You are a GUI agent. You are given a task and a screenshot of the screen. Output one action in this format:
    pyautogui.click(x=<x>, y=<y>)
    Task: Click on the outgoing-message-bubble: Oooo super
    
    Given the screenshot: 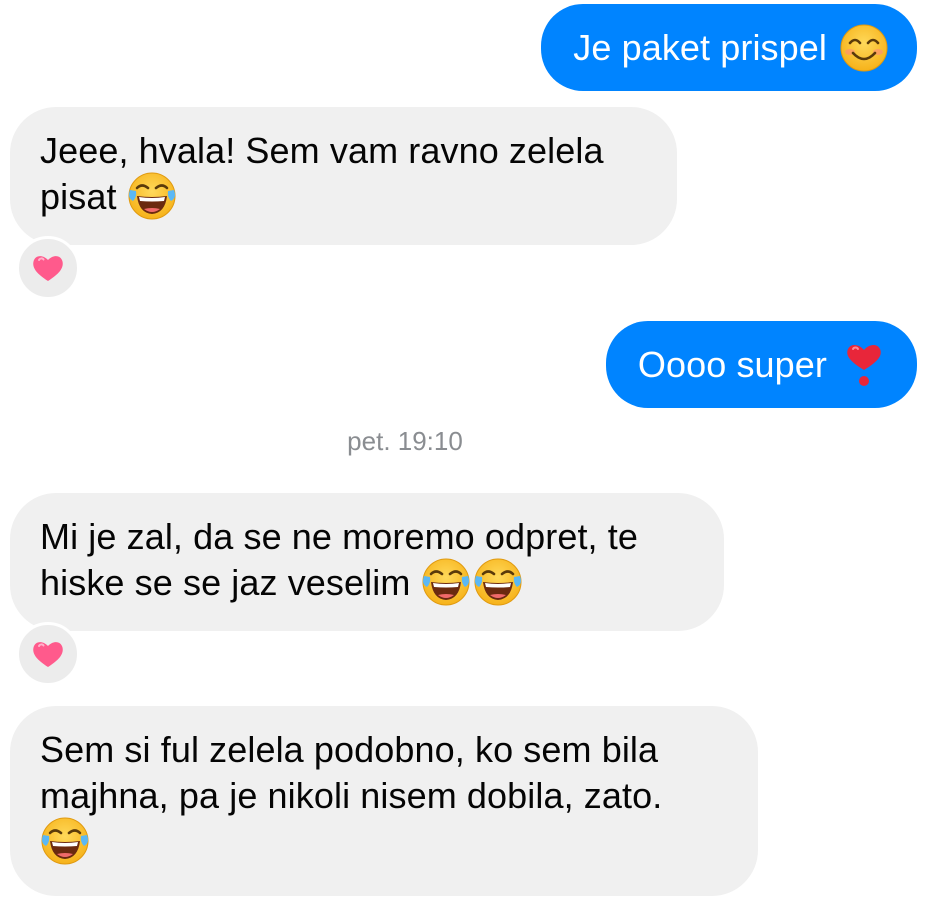 What is the action you would take?
    pyautogui.click(x=761, y=364)
    